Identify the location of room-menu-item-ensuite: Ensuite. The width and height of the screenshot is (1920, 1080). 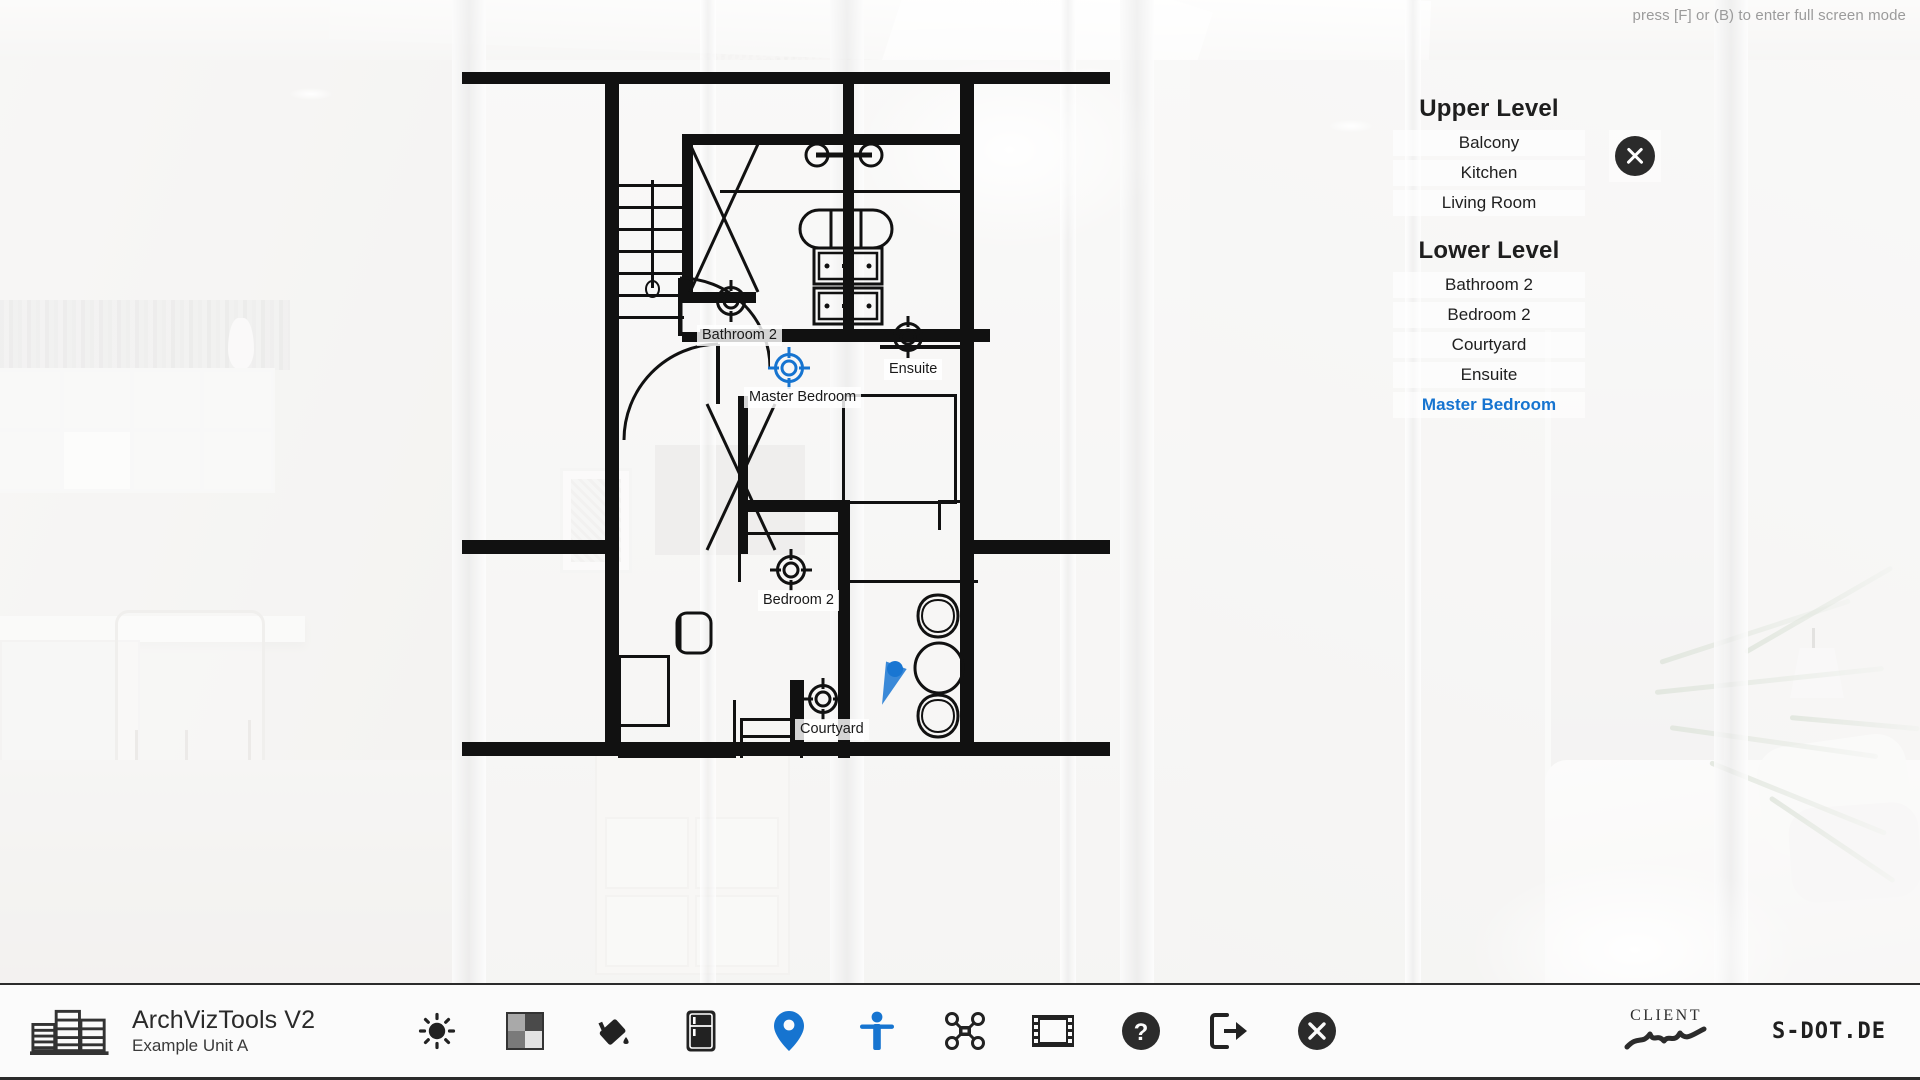
(1489, 375).